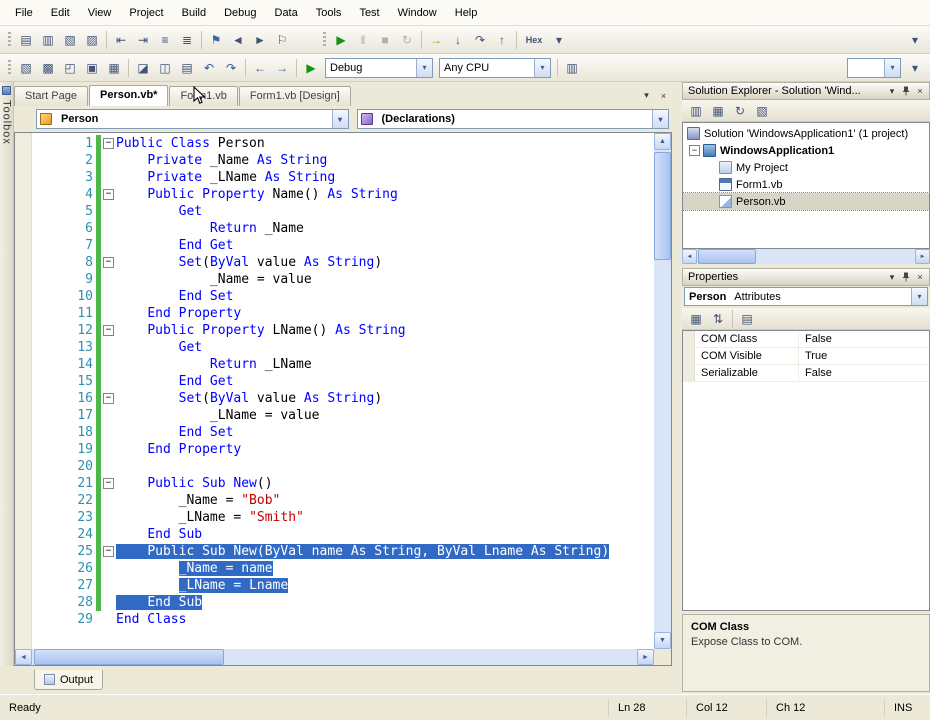 This screenshot has width=930, height=720. Describe the element at coordinates (385, 585) in the screenshot. I see `code-text: _LName = Lname` at that location.